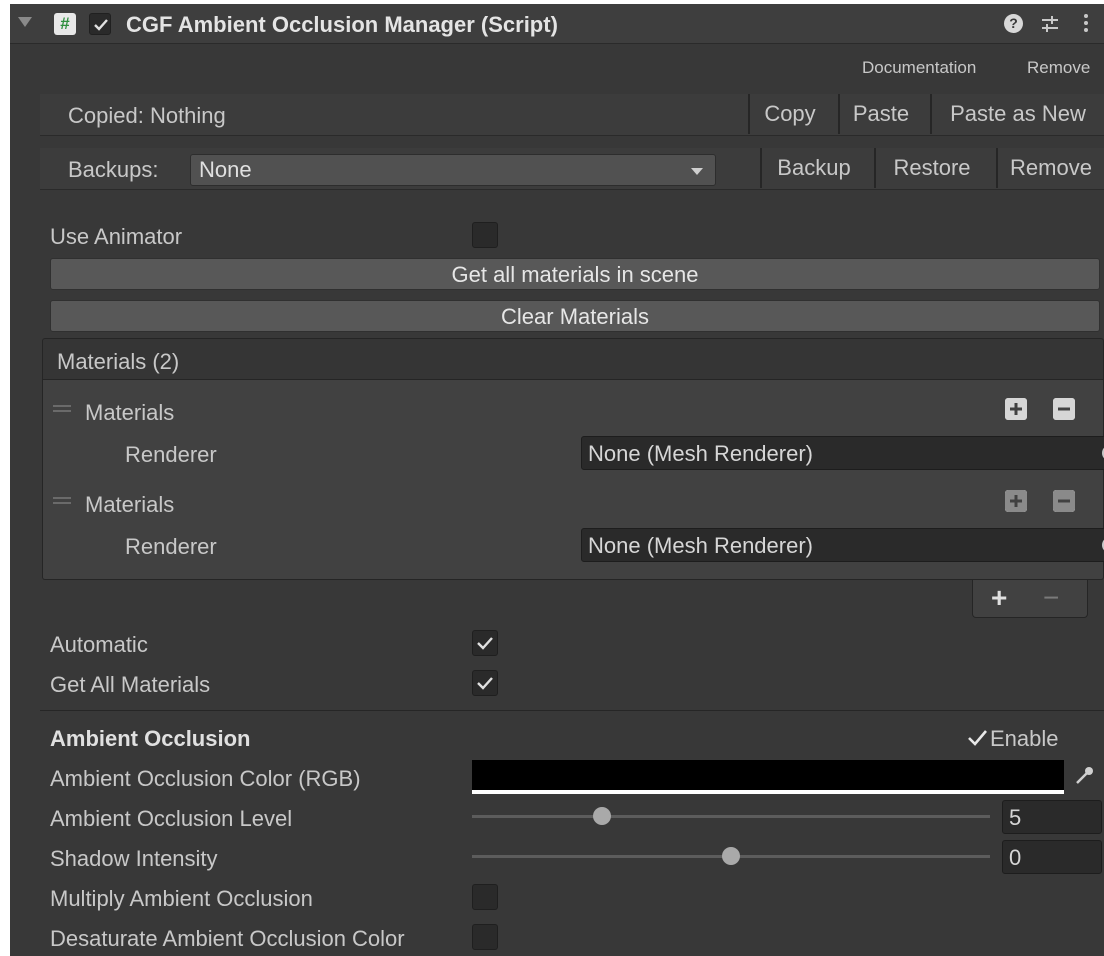 This screenshot has width=1104, height=956. I want to click on automatic-checkbox, so click(485, 643).